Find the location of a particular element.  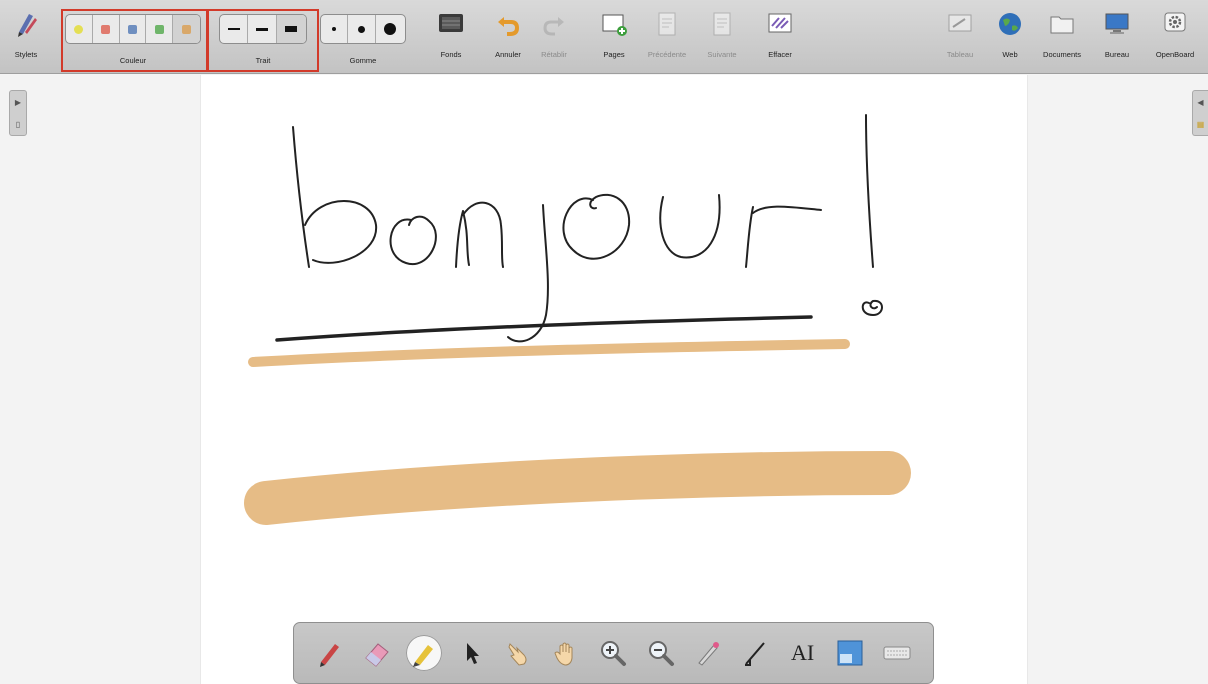

stroke-highlight-box is located at coordinates (263, 40).